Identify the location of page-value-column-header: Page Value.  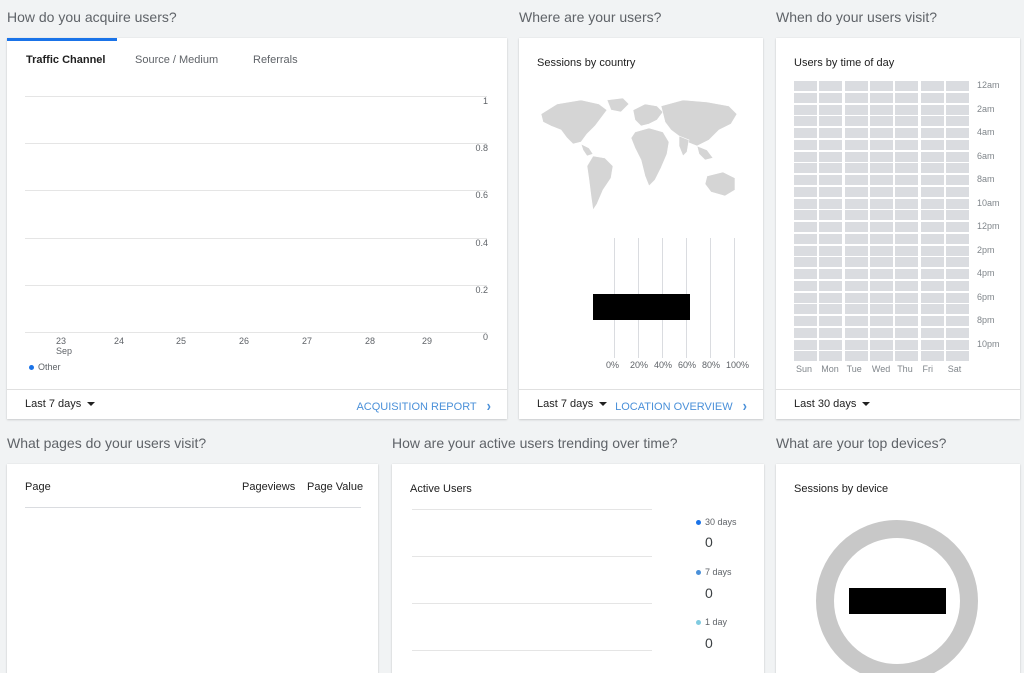
(335, 487).